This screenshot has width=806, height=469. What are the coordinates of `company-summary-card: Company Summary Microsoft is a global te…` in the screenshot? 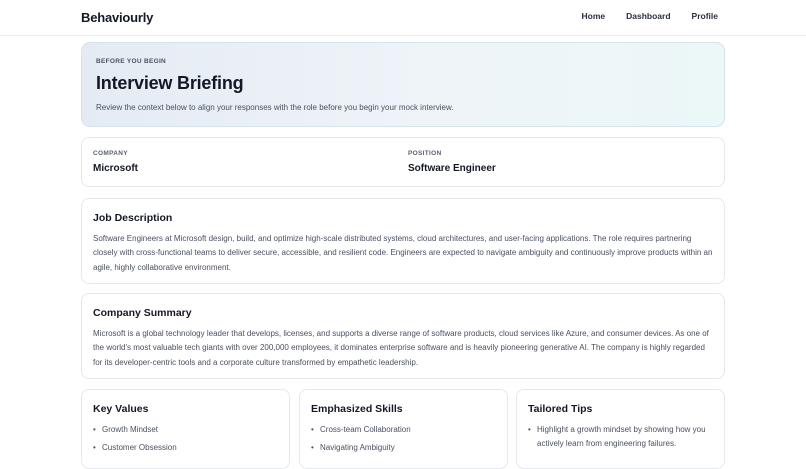 It's located at (403, 336).